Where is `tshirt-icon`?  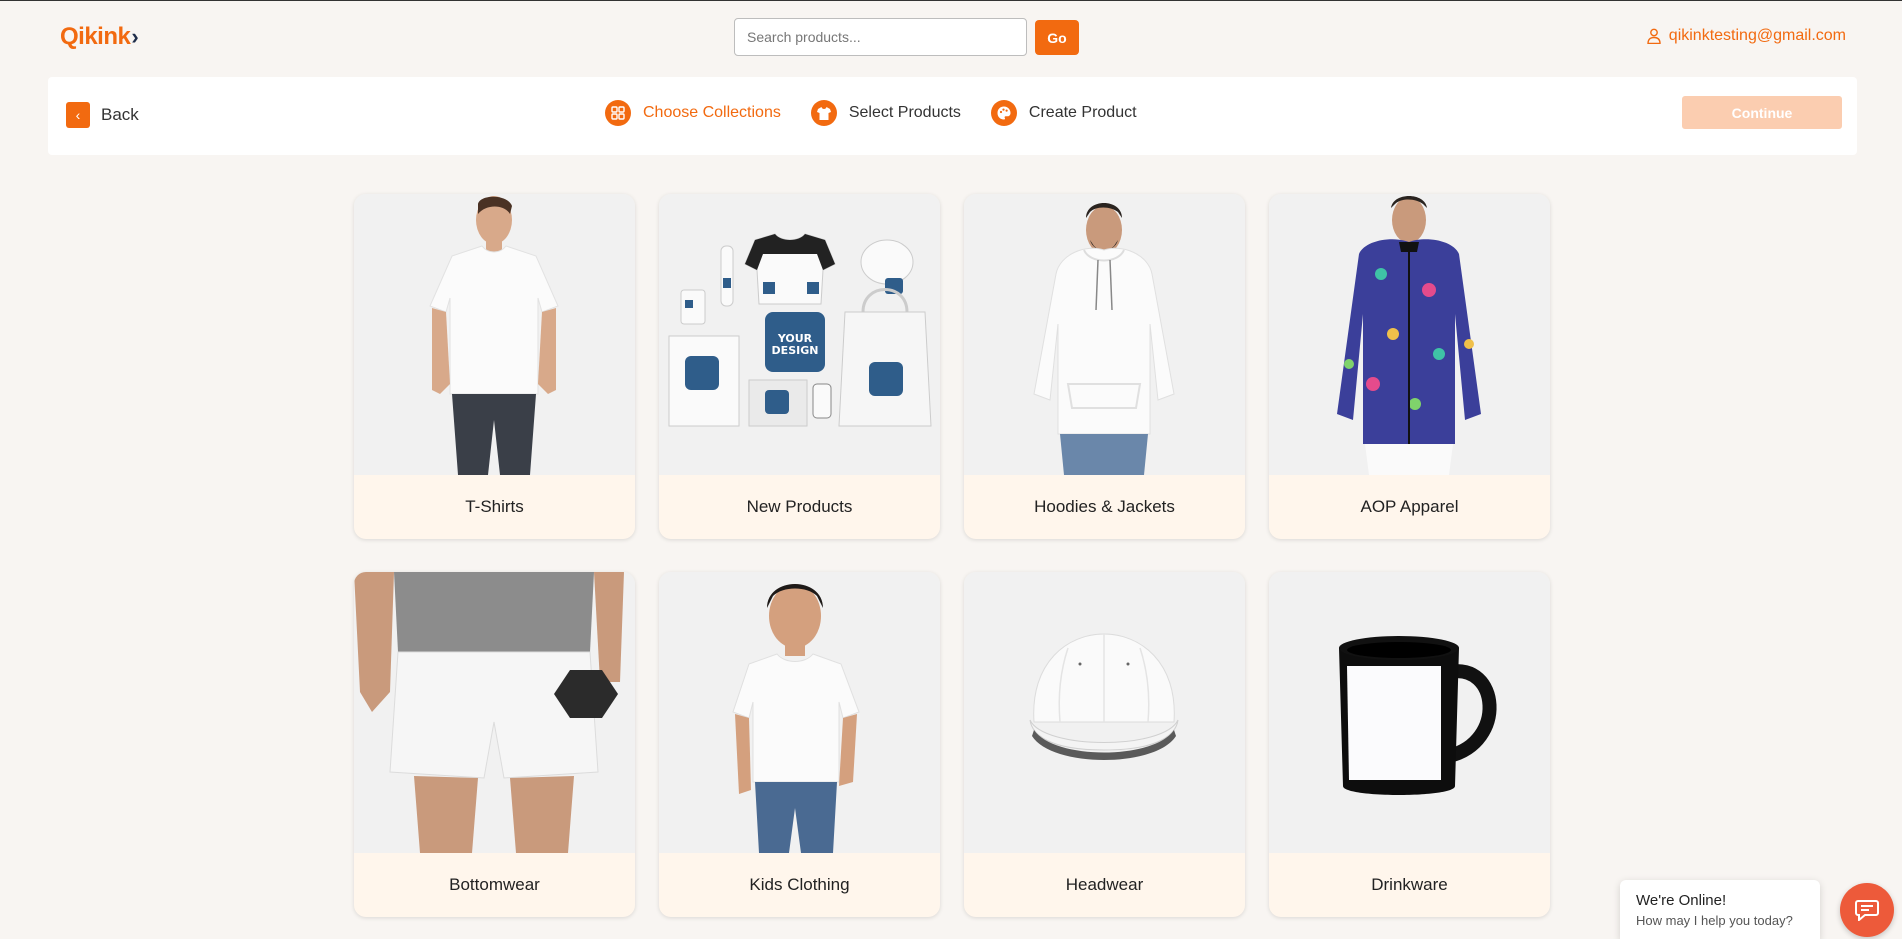
tshirt-icon is located at coordinates (823, 113).